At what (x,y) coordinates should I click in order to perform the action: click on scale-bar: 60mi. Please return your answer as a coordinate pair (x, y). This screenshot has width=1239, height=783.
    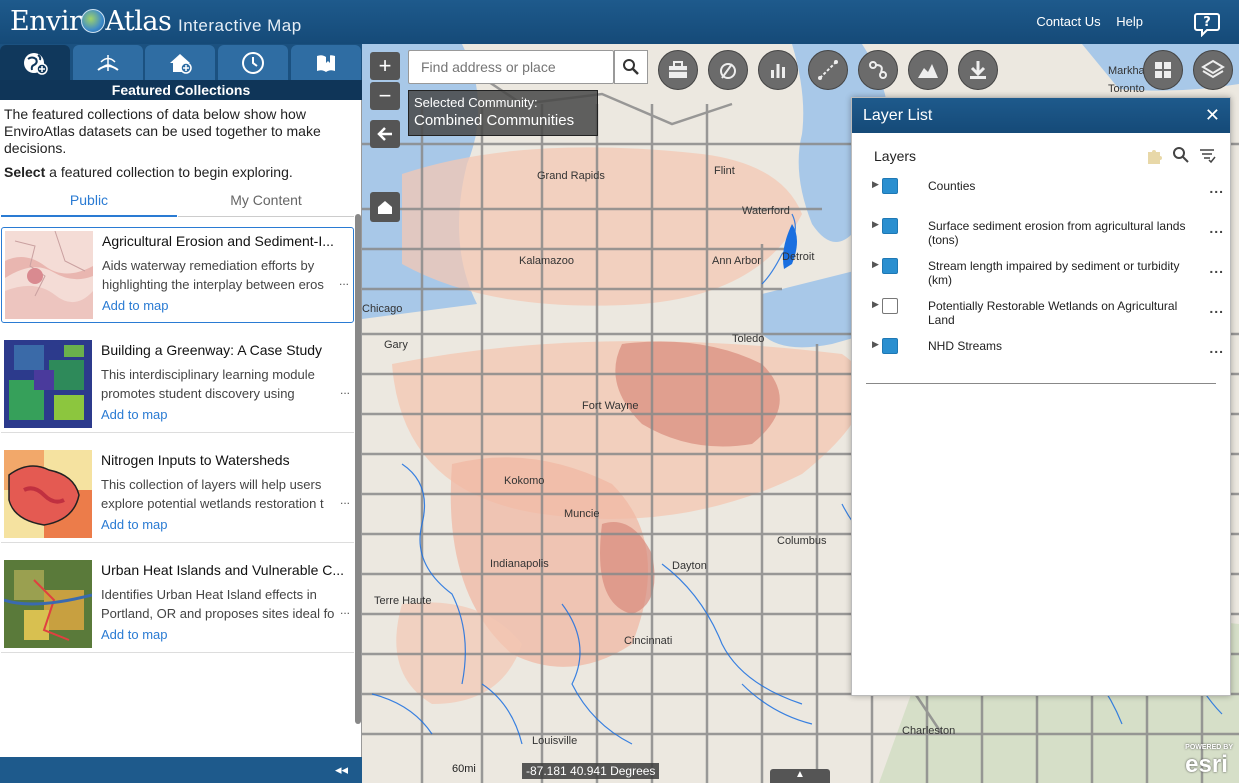
    Looking at the image, I should click on (464, 769).